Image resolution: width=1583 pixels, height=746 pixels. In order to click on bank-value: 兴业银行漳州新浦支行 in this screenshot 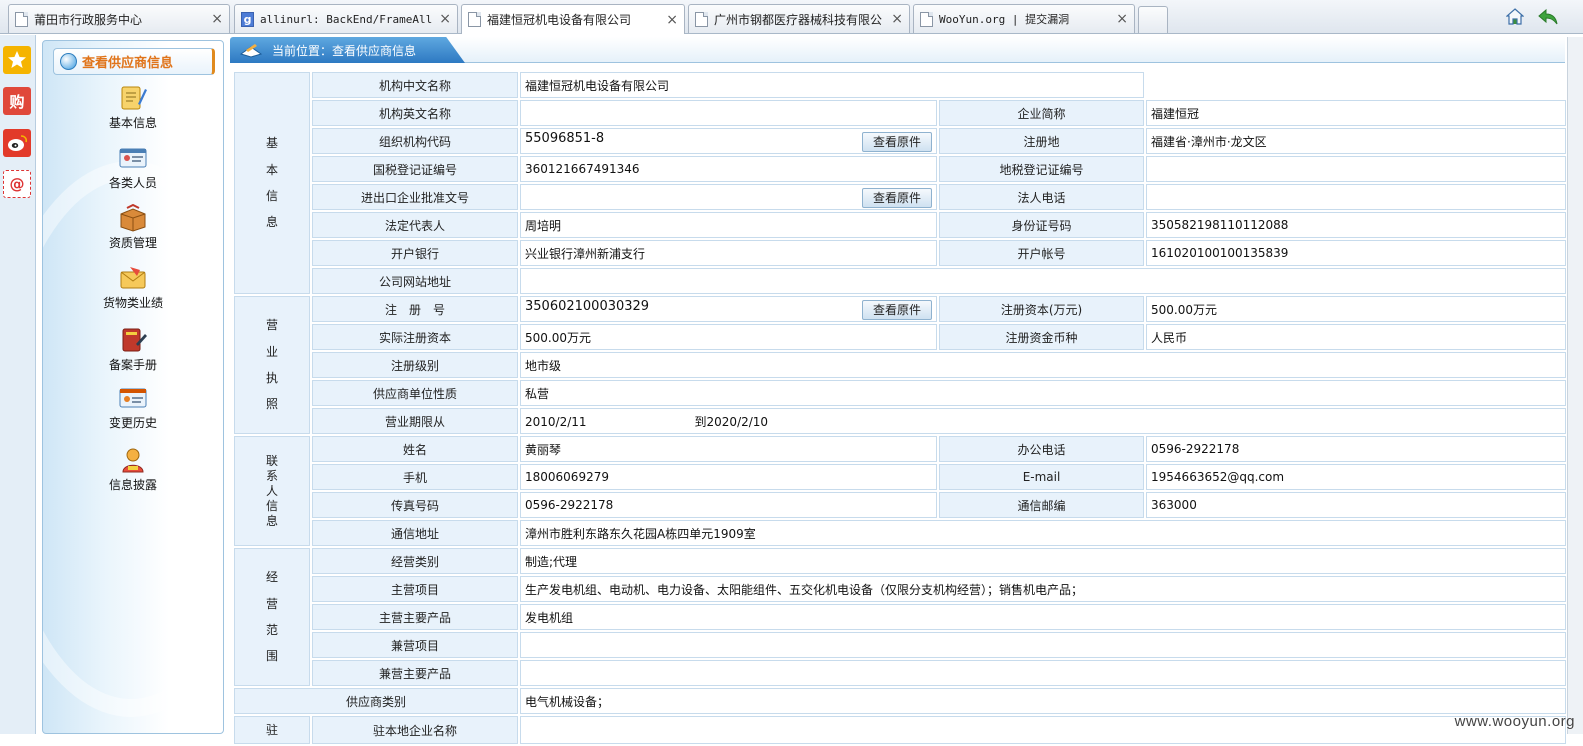, I will do `click(728, 253)`.